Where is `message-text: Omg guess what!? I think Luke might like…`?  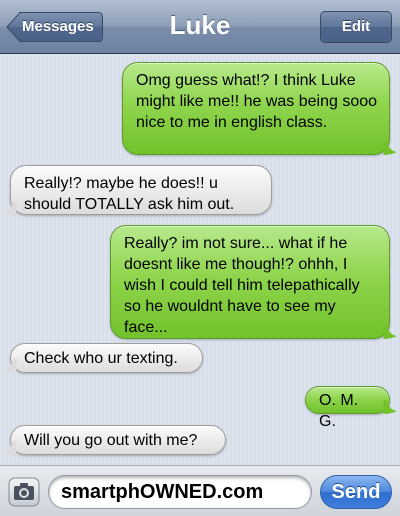
message-text: Omg guess what!? I think Luke might like… is located at coordinates (257, 101).